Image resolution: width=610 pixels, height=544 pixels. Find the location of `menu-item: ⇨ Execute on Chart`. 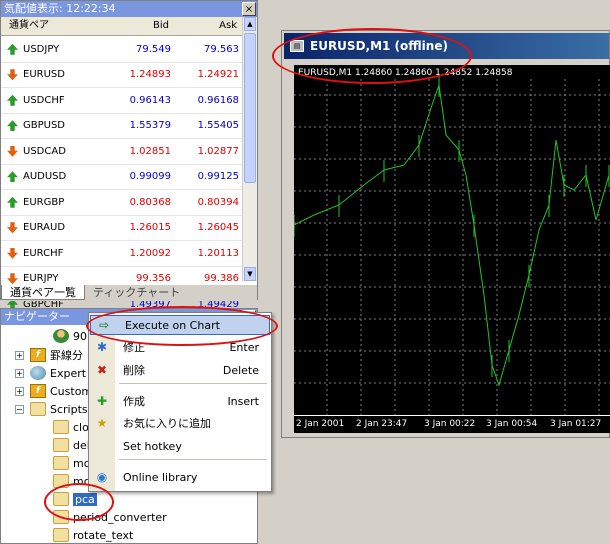

menu-item: ⇨ Execute on Chart is located at coordinates (180, 325).